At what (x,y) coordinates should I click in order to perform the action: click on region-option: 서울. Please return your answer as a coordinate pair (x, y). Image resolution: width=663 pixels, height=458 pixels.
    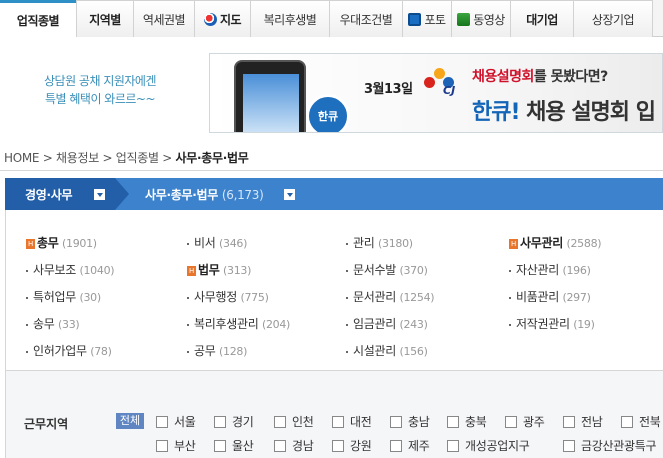
    Looking at the image, I should click on (176, 421).